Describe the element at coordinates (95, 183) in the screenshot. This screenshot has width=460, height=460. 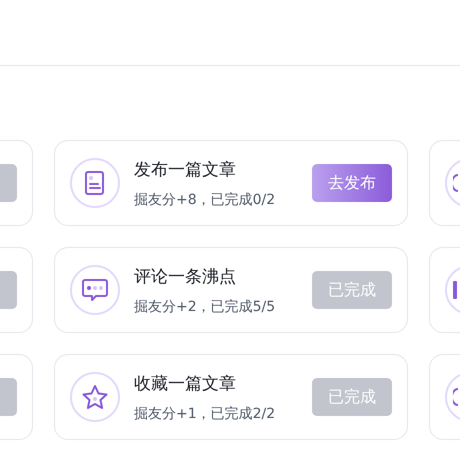
I see `document-icon` at that location.